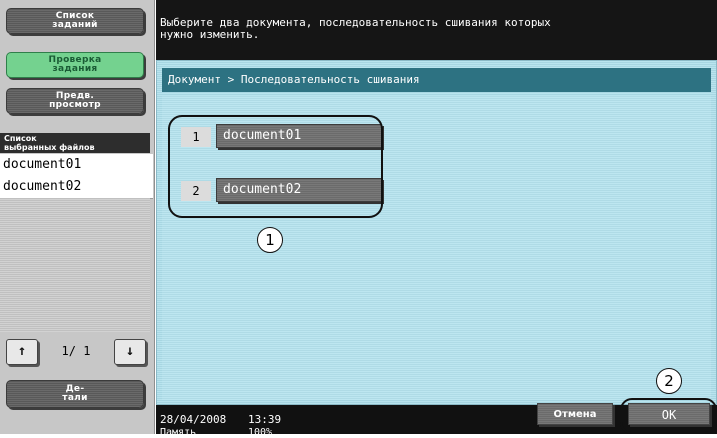 This screenshot has height=438, width=717. What do you see at coordinates (575, 414) in the screenshot?
I see `cancel-button: Отмена` at bounding box center [575, 414].